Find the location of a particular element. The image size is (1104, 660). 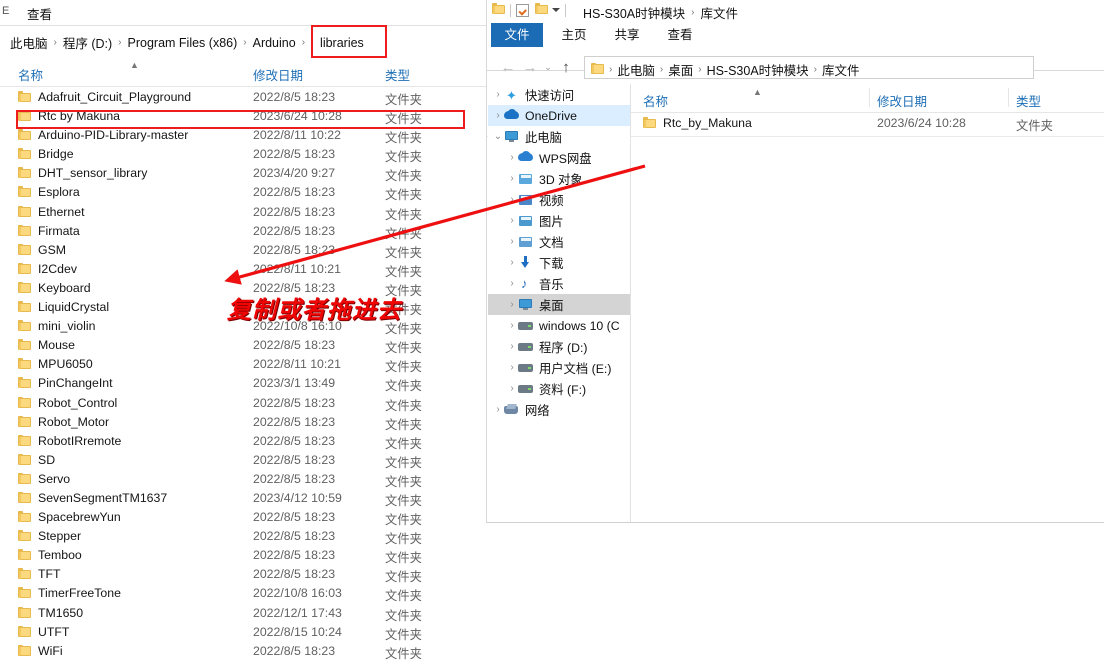

table-row: Bridge 2022/8/5 18:23 文件夹 is located at coordinates (243, 154).